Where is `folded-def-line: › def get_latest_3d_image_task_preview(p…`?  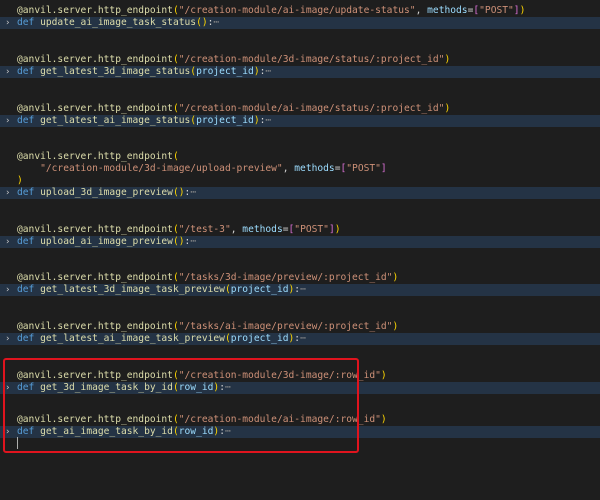
folded-def-line: › def get_latest_3d_image_task_preview(p… is located at coordinates (300, 290).